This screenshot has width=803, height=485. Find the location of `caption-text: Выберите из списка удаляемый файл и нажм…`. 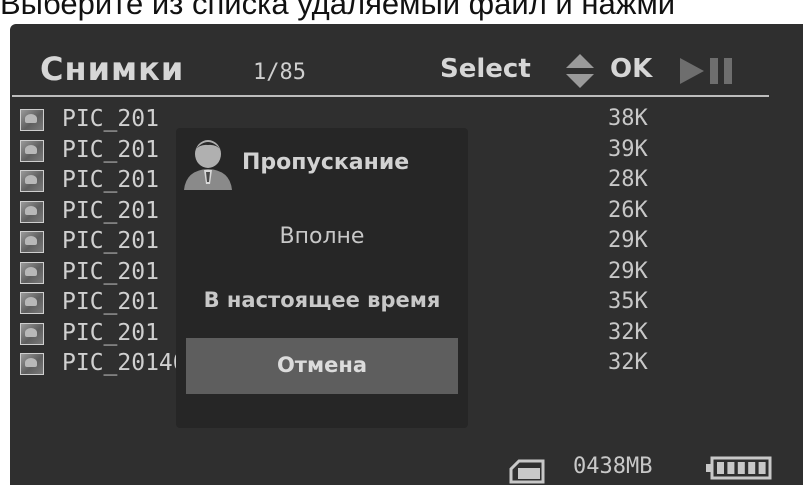

caption-text: Выберите из списка удаляемый файл и нажм… is located at coordinates (338, 10).